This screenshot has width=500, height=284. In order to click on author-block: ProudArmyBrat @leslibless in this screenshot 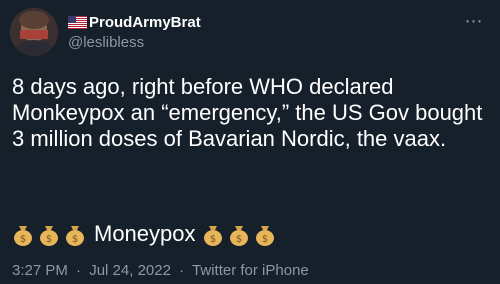, I will do `click(134, 31)`.